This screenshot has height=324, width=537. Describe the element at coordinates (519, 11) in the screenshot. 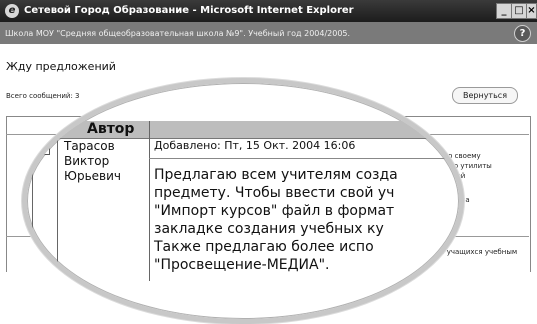

I see `maximize-button: □` at that location.